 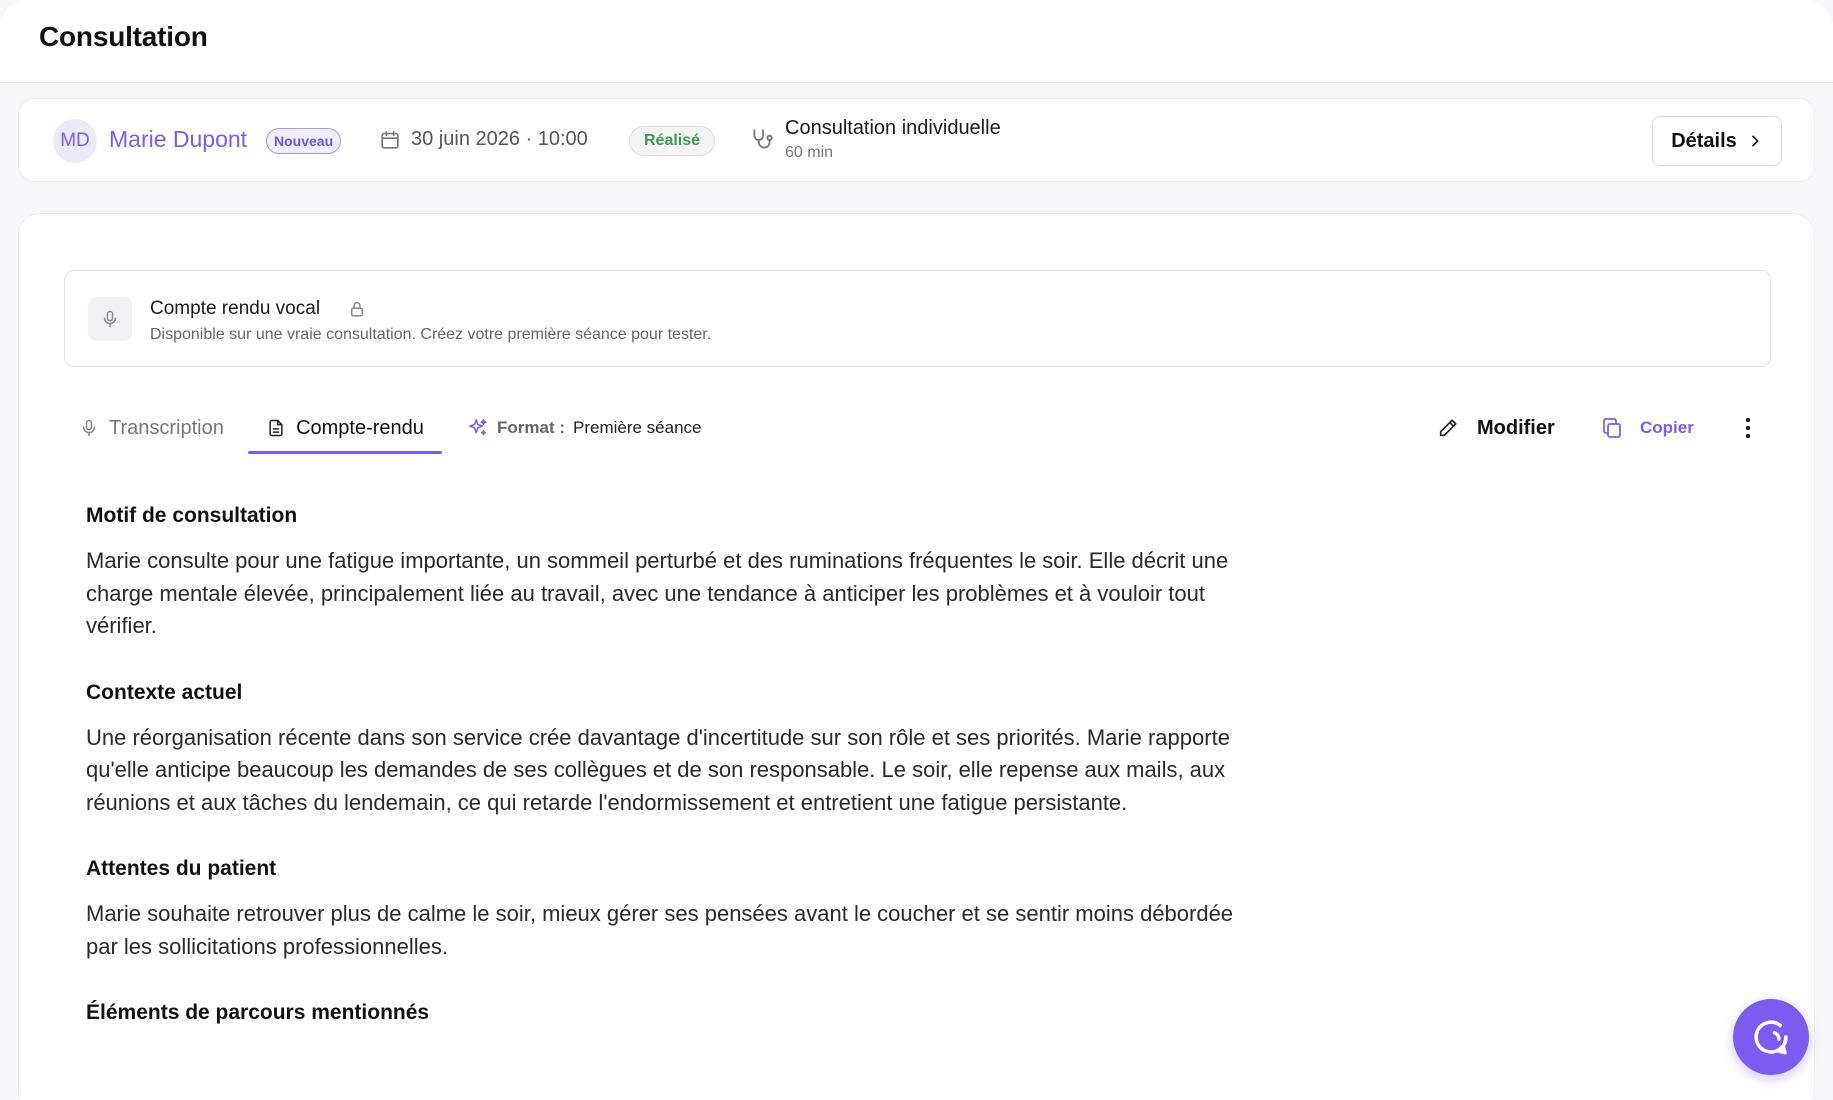 What do you see at coordinates (192, 515) in the screenshot?
I see `section-title: Motif de consultation` at bounding box center [192, 515].